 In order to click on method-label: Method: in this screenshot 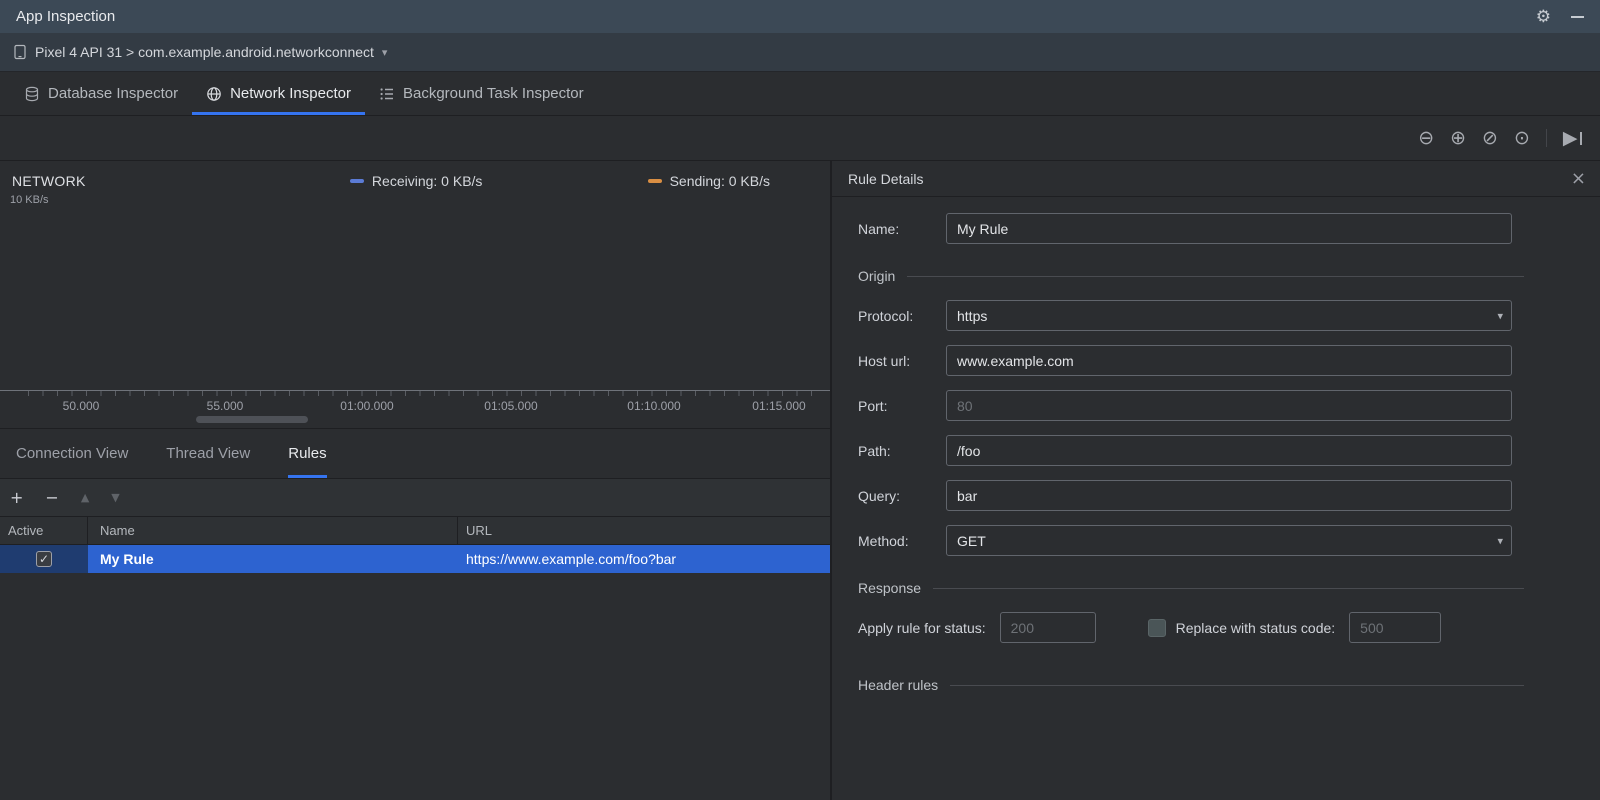, I will do `click(883, 540)`.